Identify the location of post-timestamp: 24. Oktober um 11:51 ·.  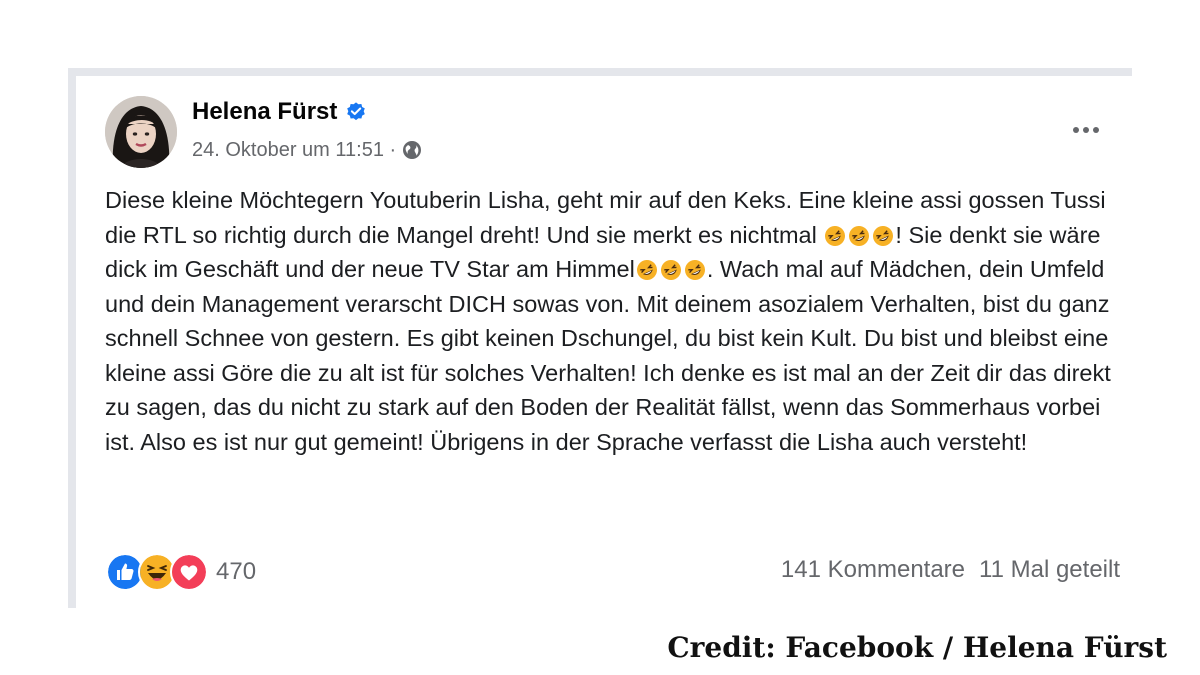
(294, 150).